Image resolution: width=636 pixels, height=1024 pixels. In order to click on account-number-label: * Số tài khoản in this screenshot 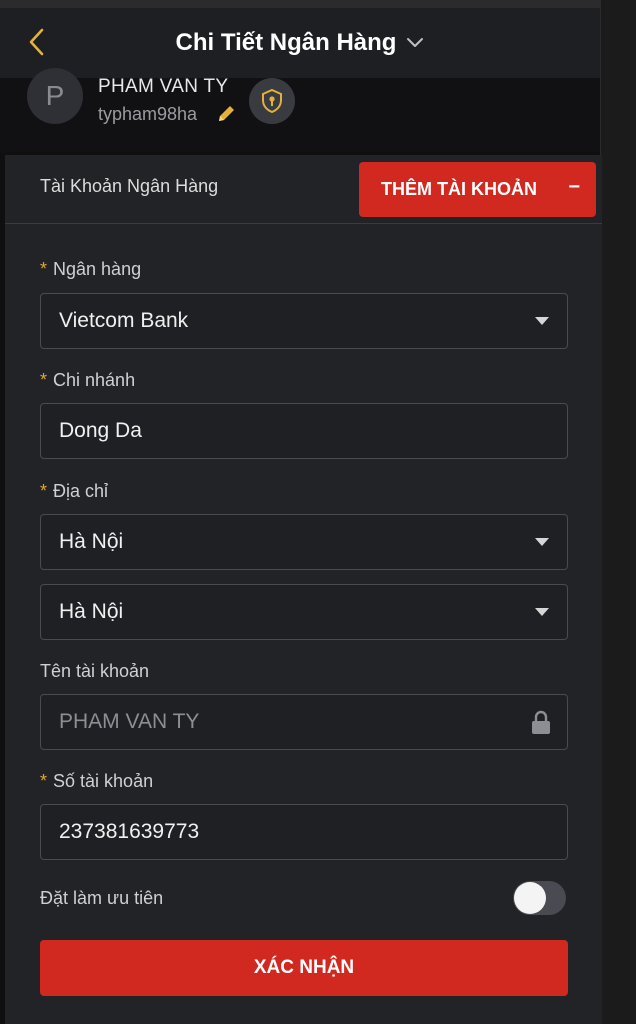, I will do `click(97, 781)`.